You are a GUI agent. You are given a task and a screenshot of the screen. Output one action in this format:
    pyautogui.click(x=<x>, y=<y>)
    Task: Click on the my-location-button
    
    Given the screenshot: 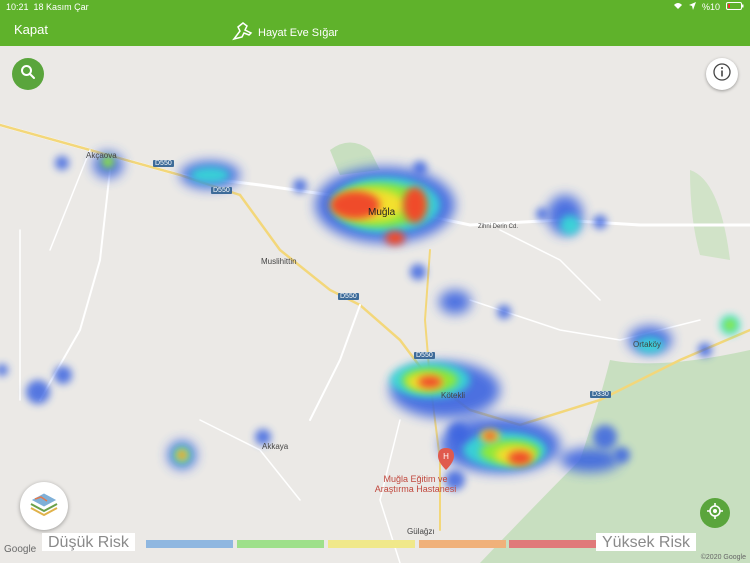 What is the action you would take?
    pyautogui.click(x=715, y=513)
    